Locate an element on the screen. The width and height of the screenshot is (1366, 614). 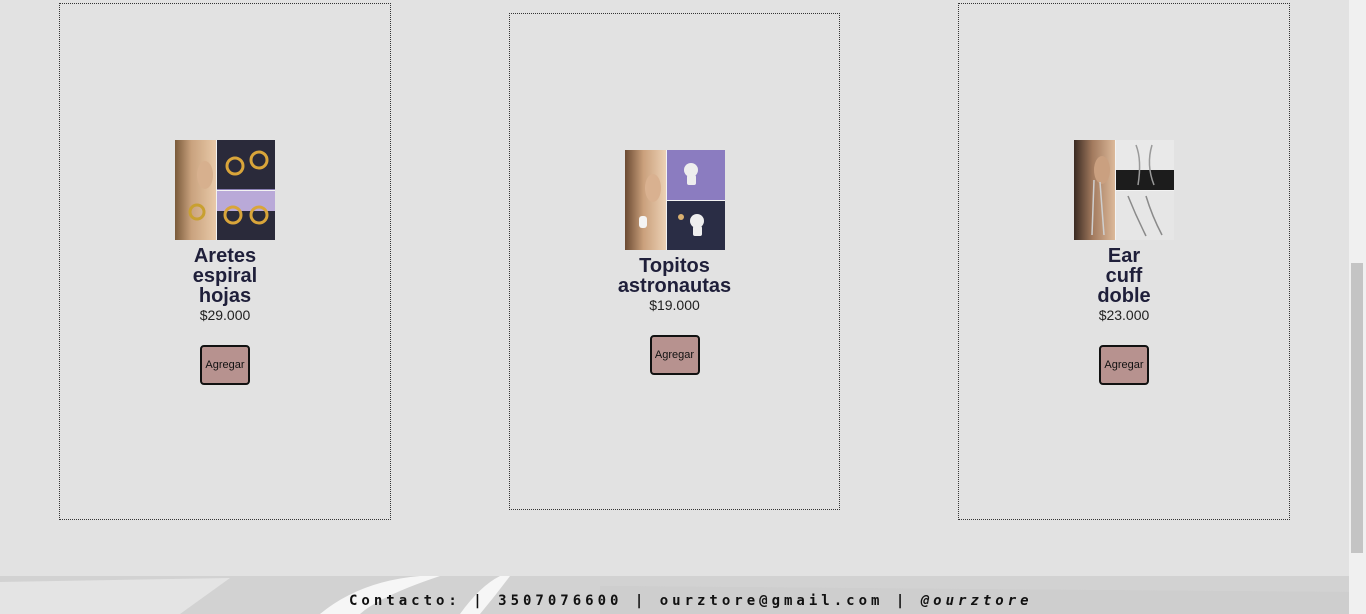
product-price: $19.000 is located at coordinates (674, 305).